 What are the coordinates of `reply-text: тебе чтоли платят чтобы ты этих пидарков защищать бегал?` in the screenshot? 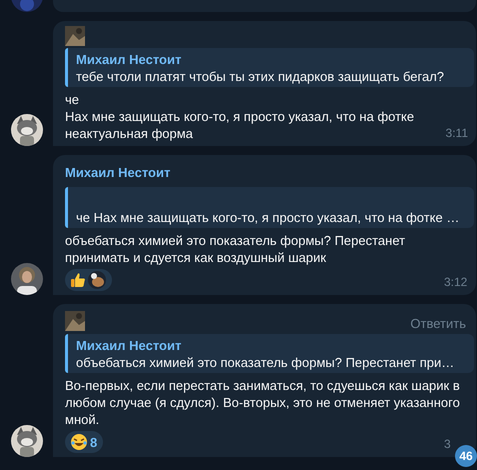 It's located at (261, 76).